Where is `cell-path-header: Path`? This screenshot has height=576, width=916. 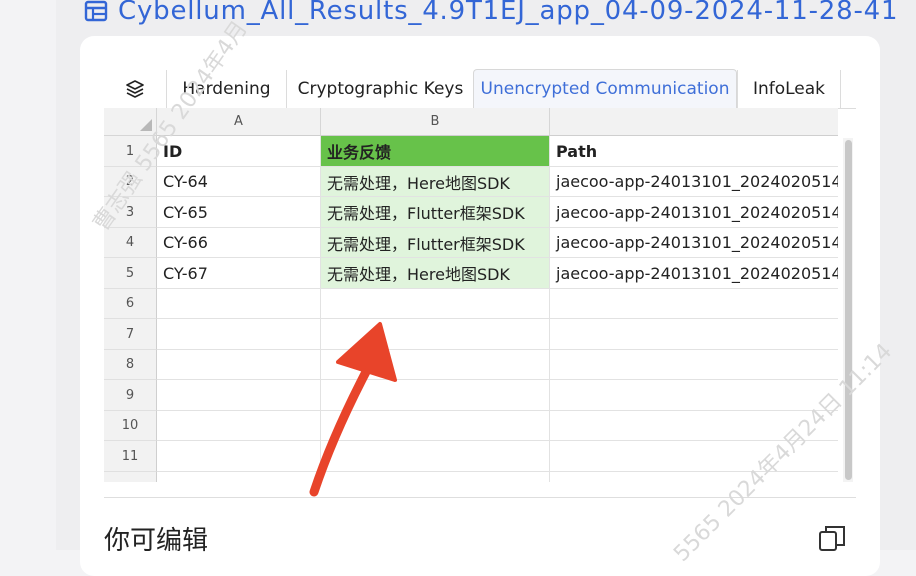
cell-path-header: Path is located at coordinates (694, 151).